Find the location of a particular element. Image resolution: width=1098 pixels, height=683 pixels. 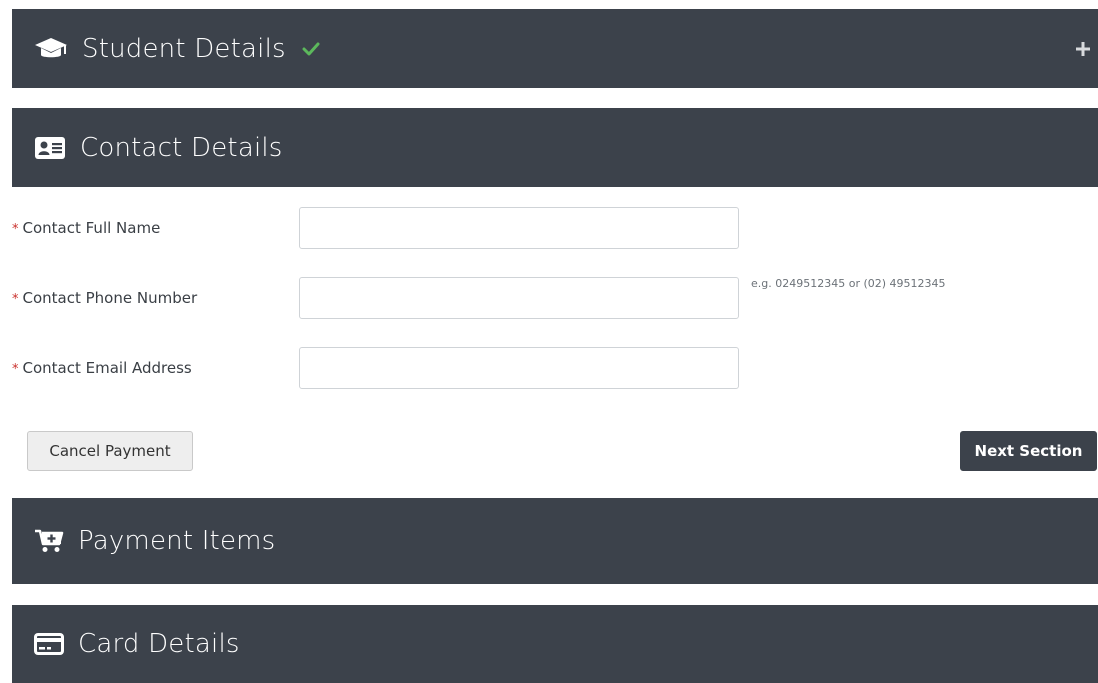

expand-plus-icon is located at coordinates (1083, 48).